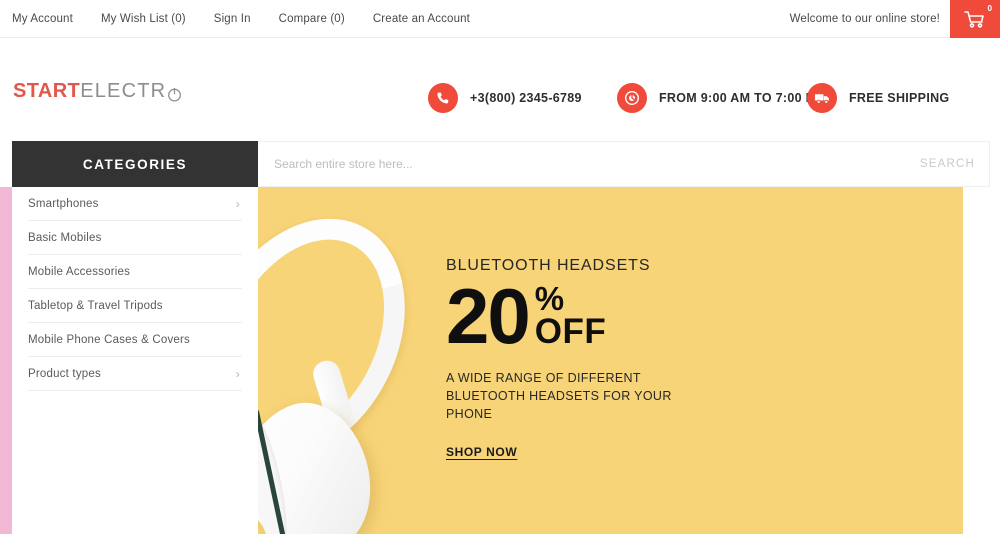 The image size is (1000, 550). What do you see at coordinates (949, 164) in the screenshot?
I see `search-button: SEARCH` at bounding box center [949, 164].